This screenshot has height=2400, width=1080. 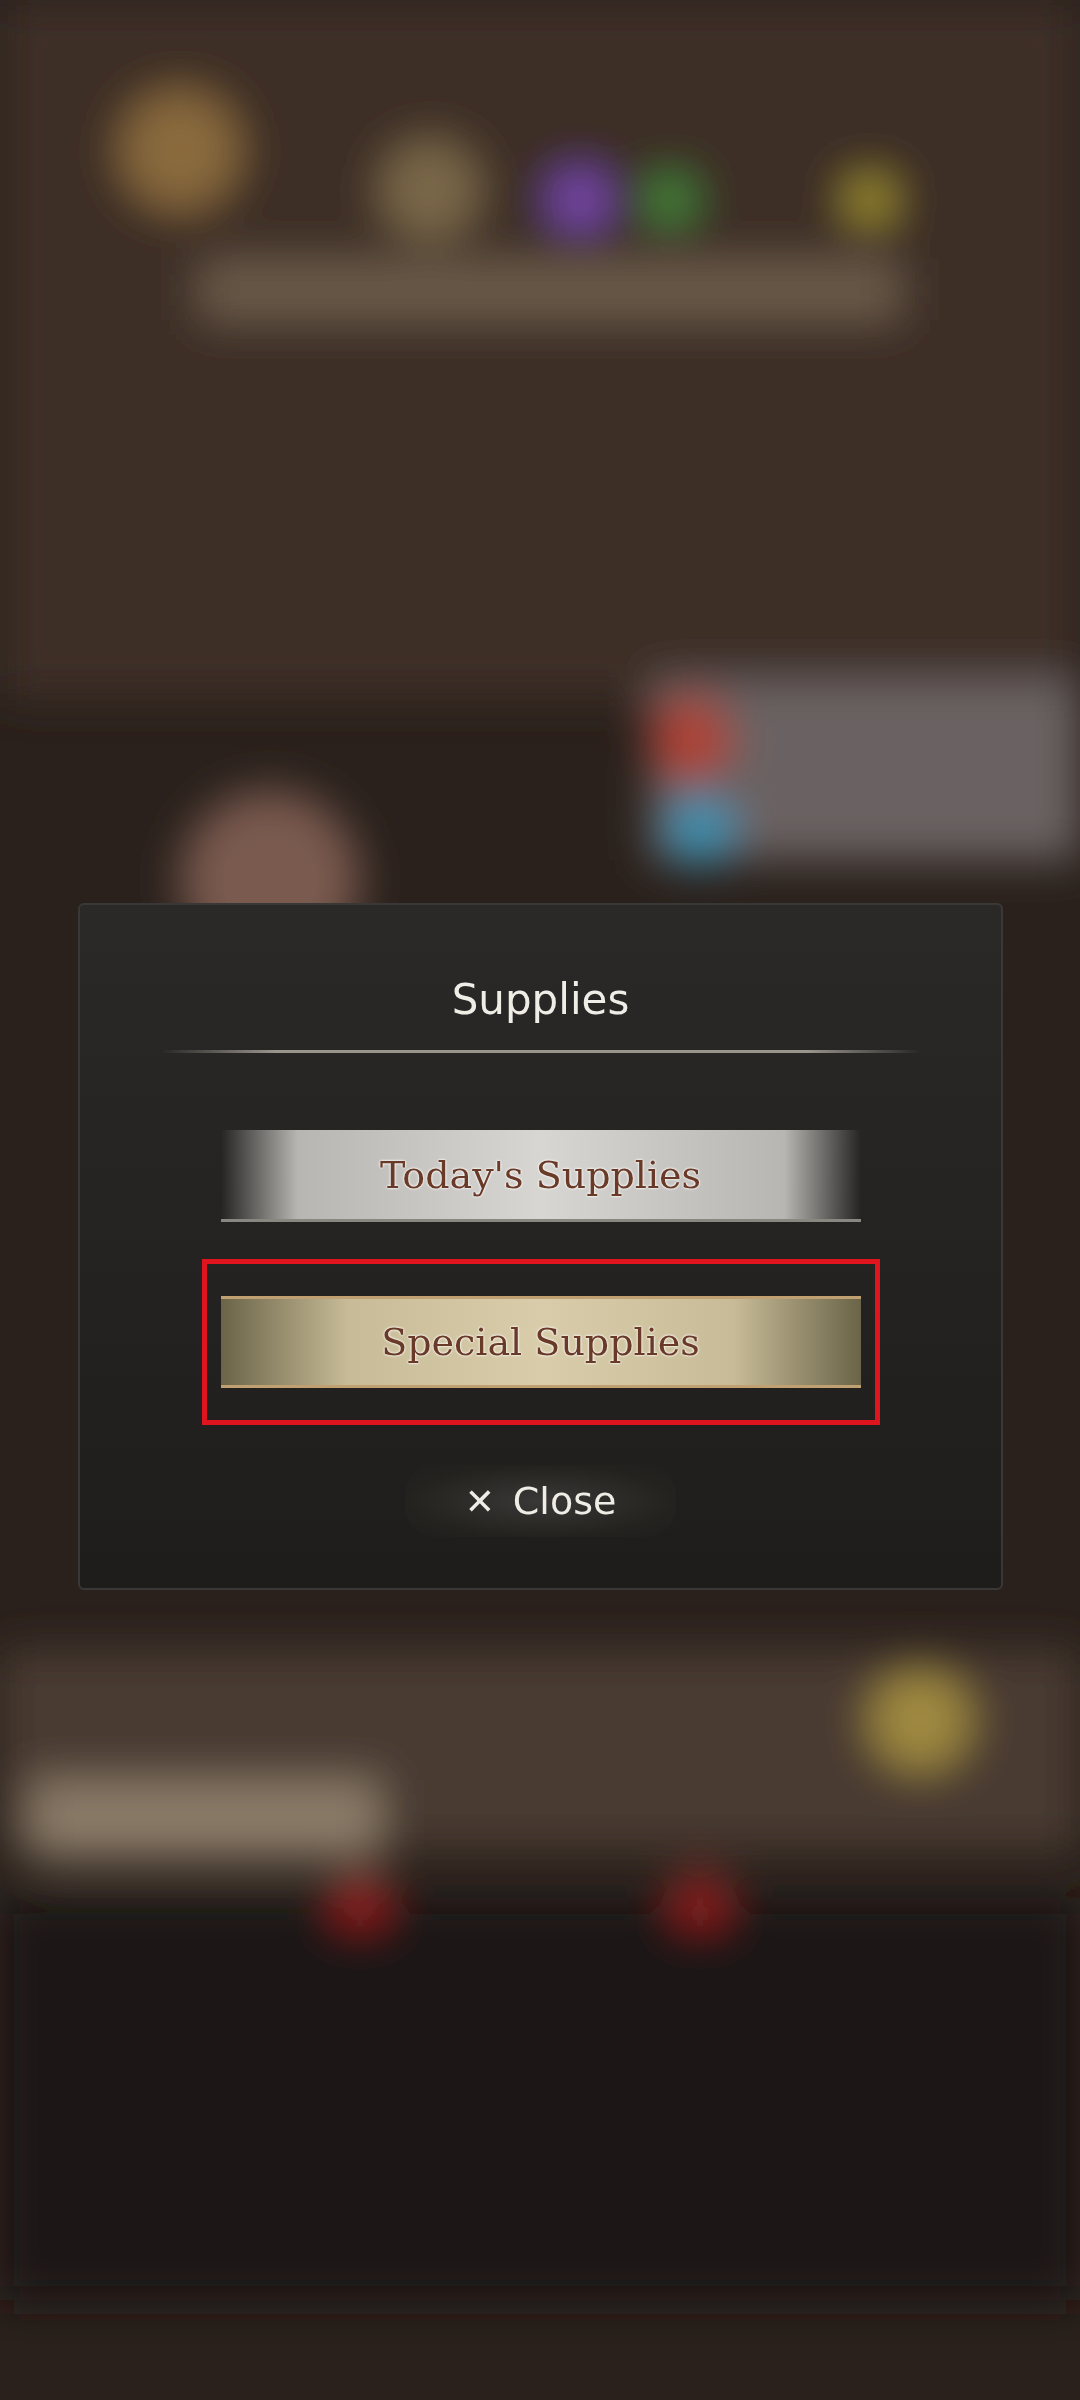 I want to click on close-button: ✕ Close, so click(x=540, y=1501).